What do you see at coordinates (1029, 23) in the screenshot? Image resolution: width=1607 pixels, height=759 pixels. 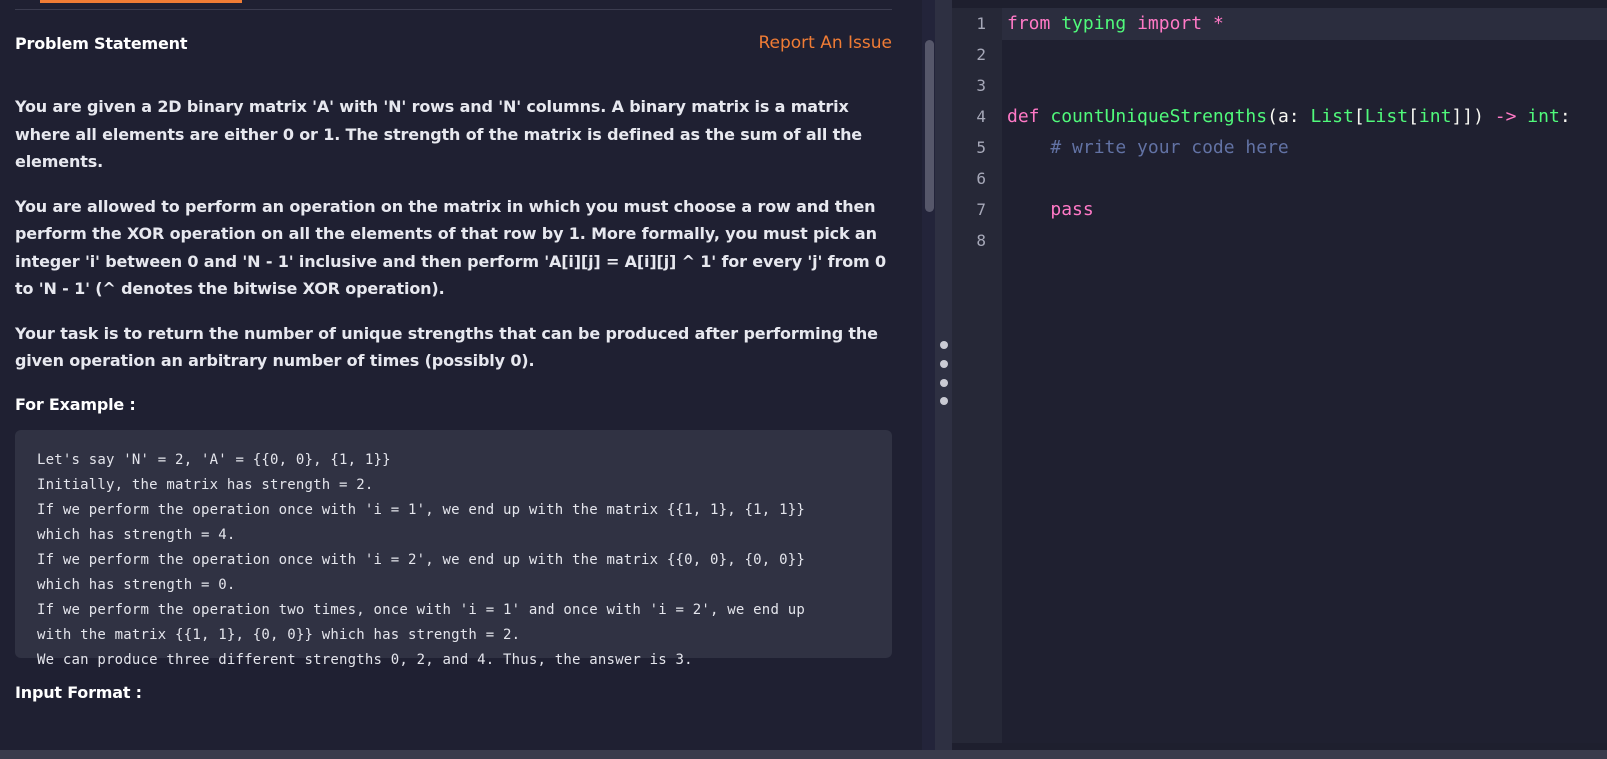 I see `keyword-token: from` at bounding box center [1029, 23].